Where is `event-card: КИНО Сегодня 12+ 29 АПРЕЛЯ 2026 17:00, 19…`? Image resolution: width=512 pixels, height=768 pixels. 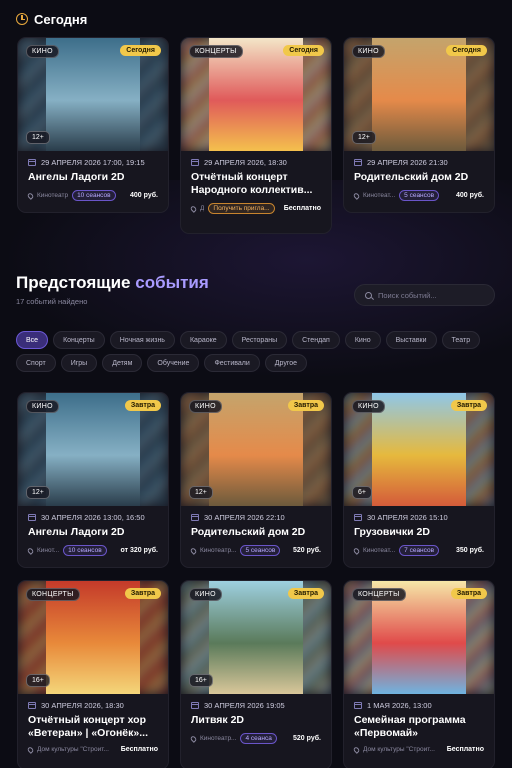
event-card: КИНО Сегодня 12+ 29 АПРЕЛЯ 2026 17:00, 19… is located at coordinates (93, 125).